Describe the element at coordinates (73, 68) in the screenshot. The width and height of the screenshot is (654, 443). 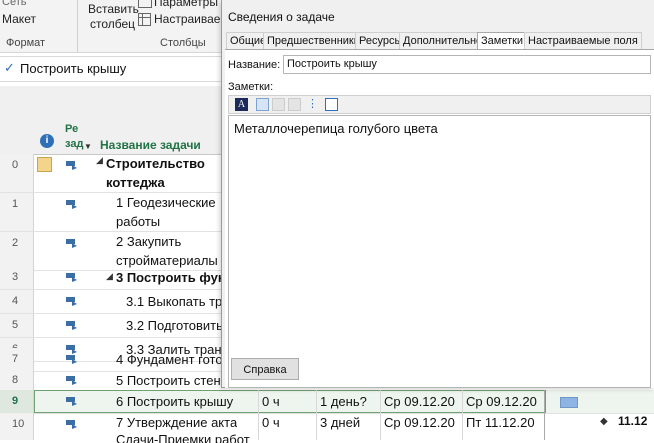
I see `entry-bar-value: Построить крышу` at that location.